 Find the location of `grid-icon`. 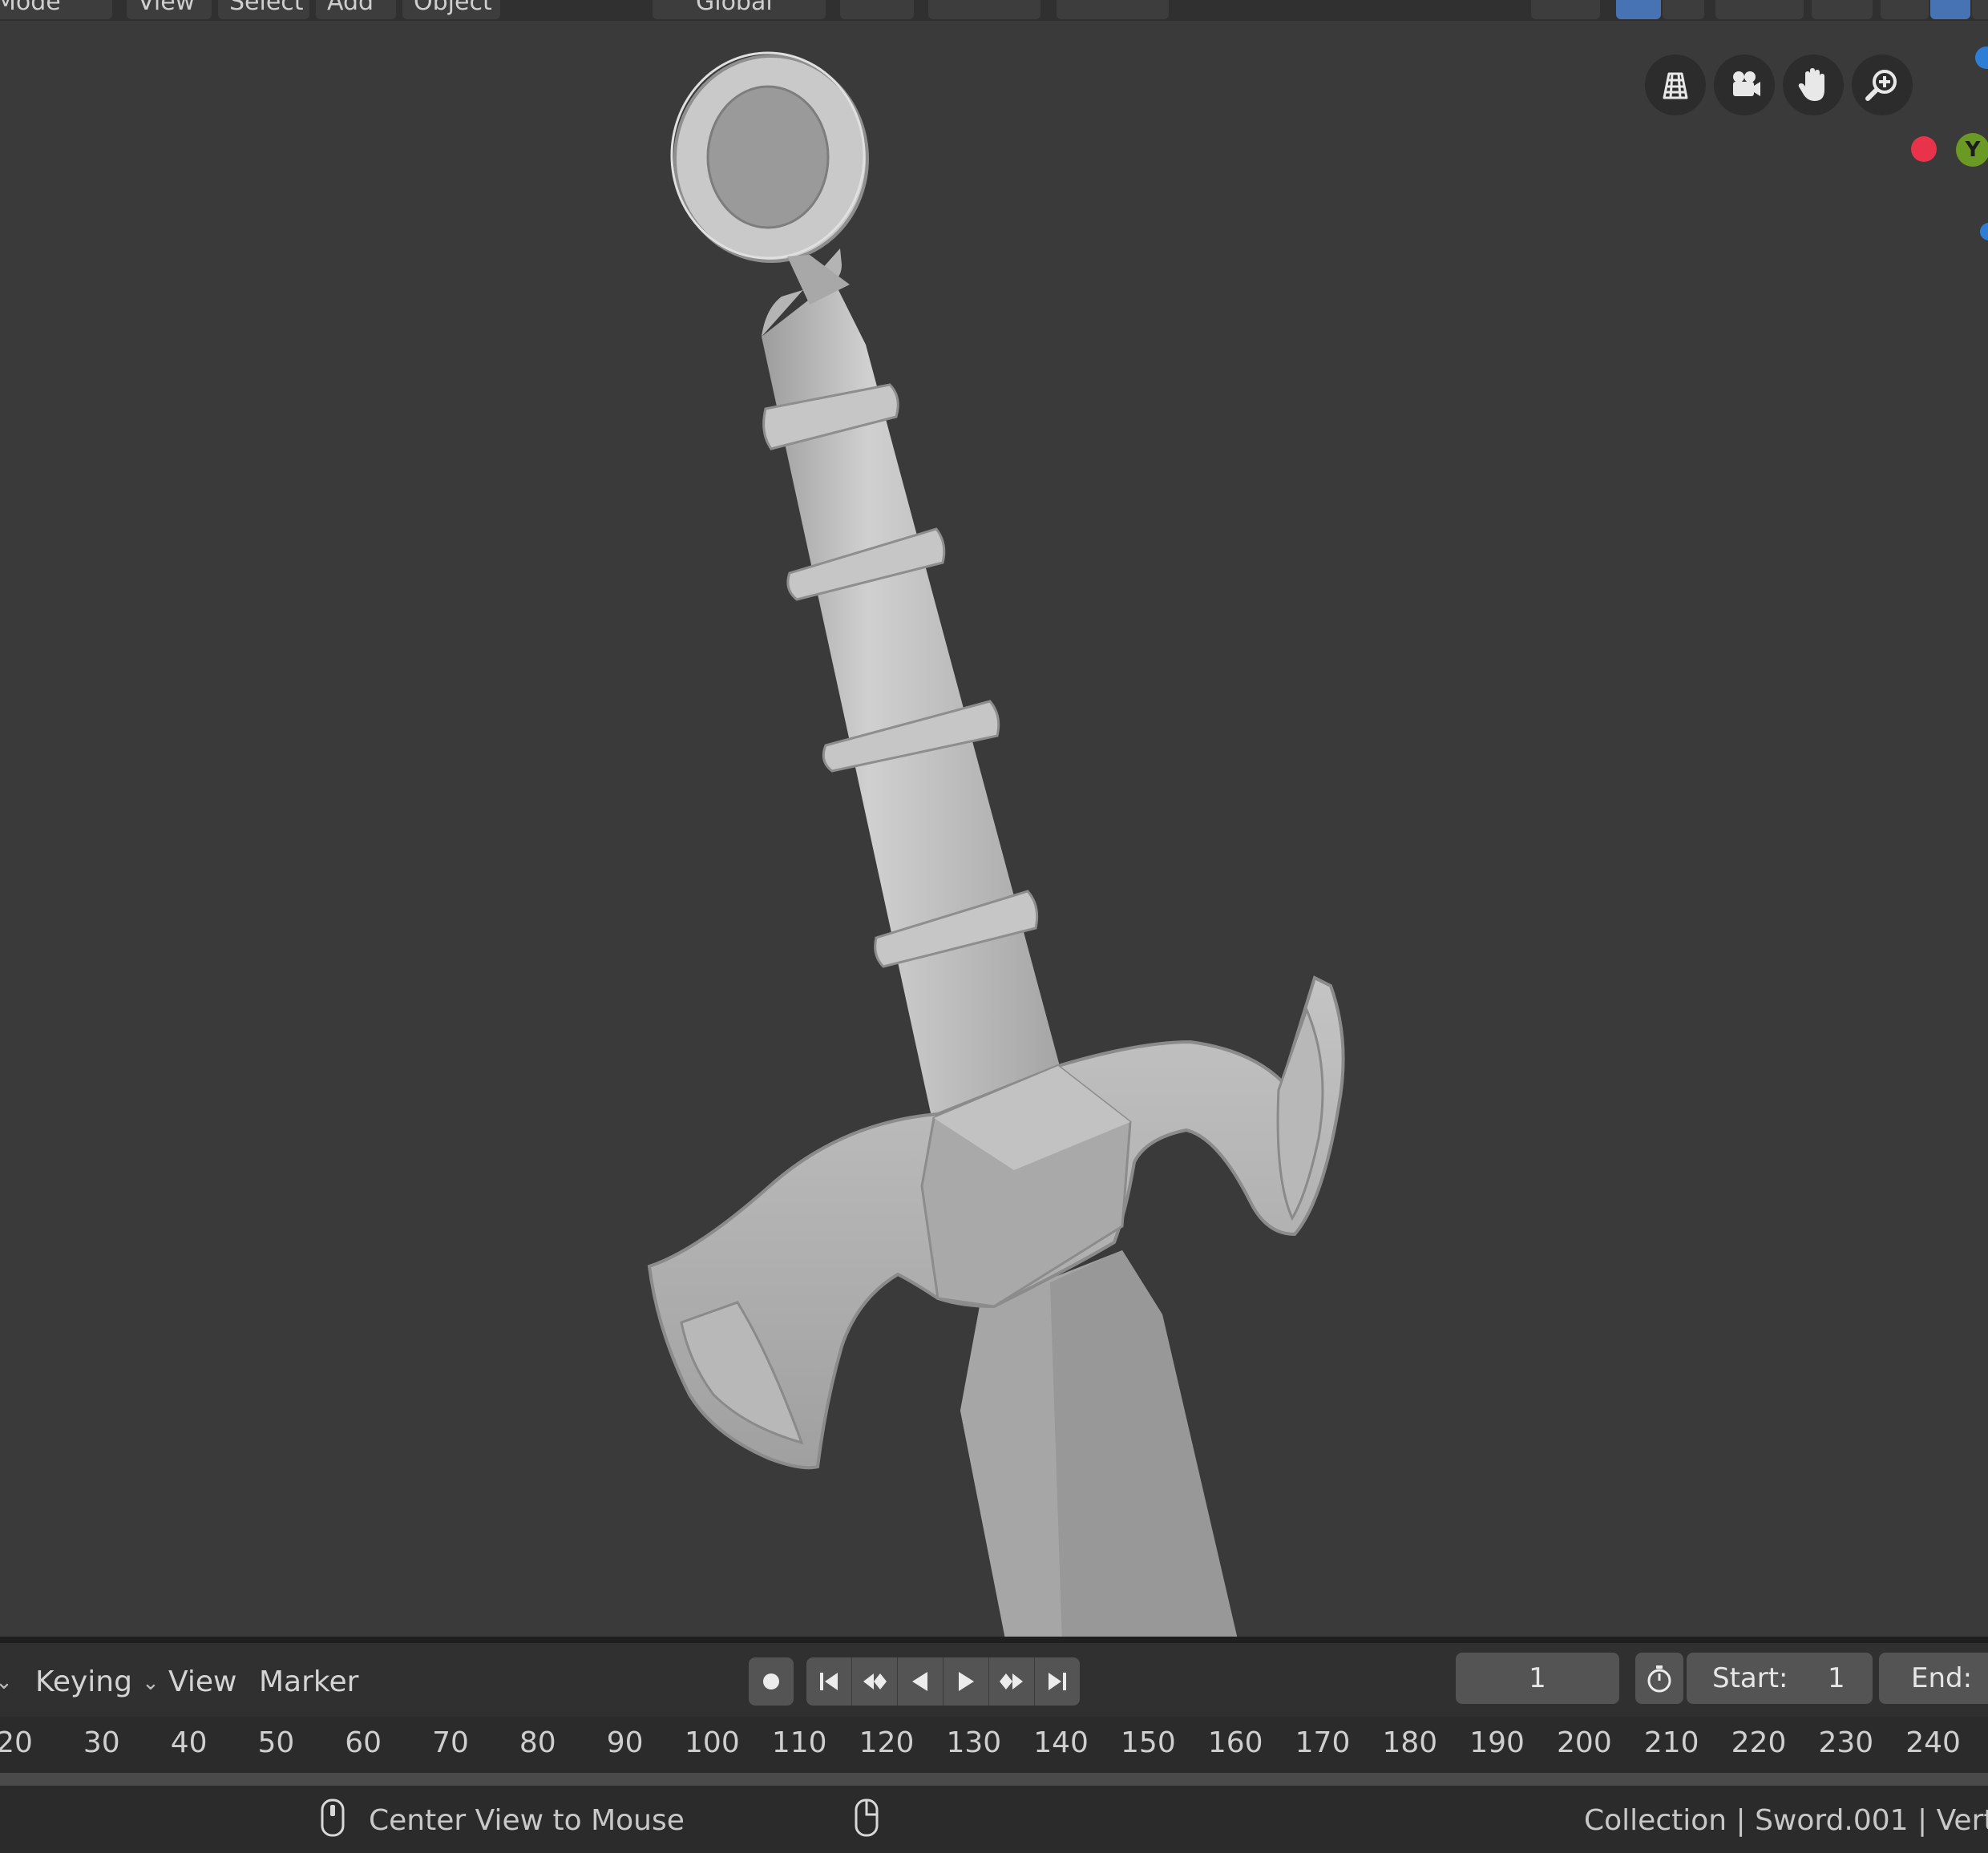

grid-icon is located at coordinates (1675, 86).